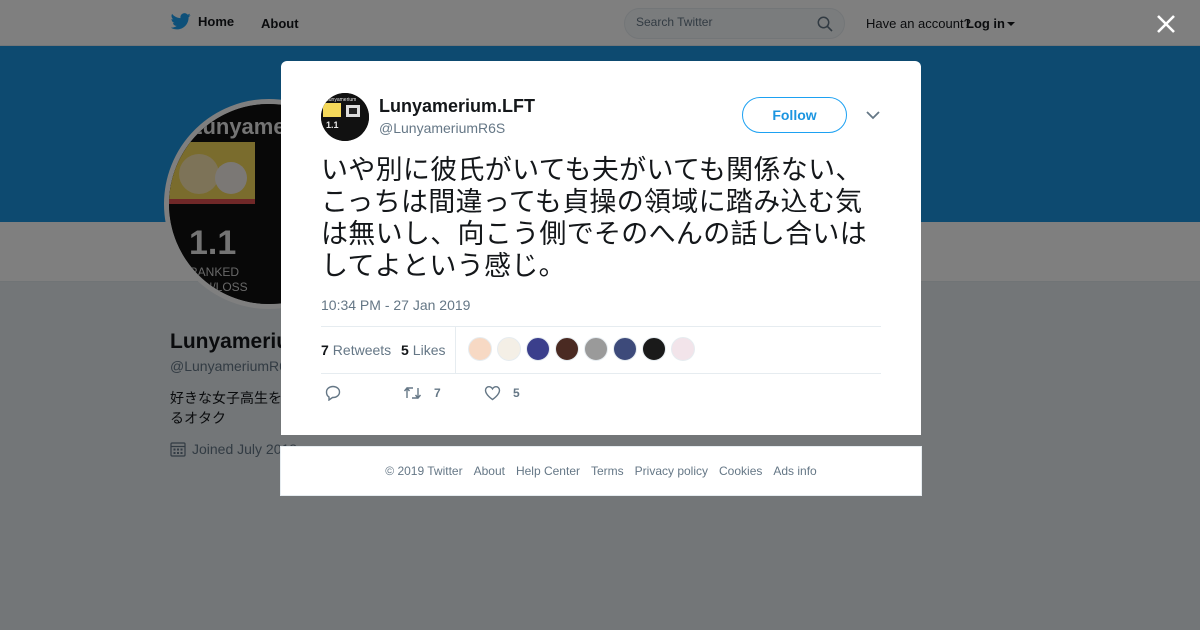  Describe the element at coordinates (405, 350) in the screenshot. I see `likes-count: 5` at that location.